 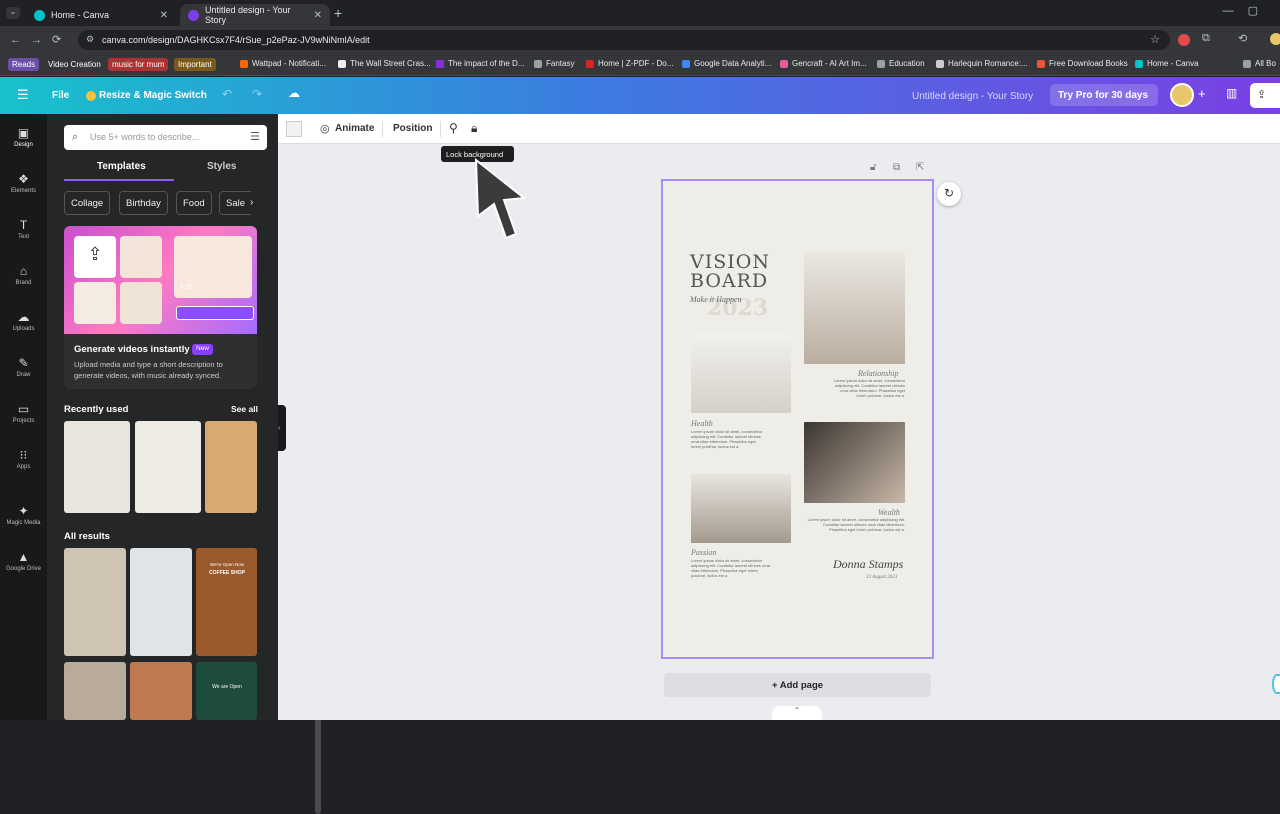 I want to click on undo-icon: ↶, so click(x=227, y=94).